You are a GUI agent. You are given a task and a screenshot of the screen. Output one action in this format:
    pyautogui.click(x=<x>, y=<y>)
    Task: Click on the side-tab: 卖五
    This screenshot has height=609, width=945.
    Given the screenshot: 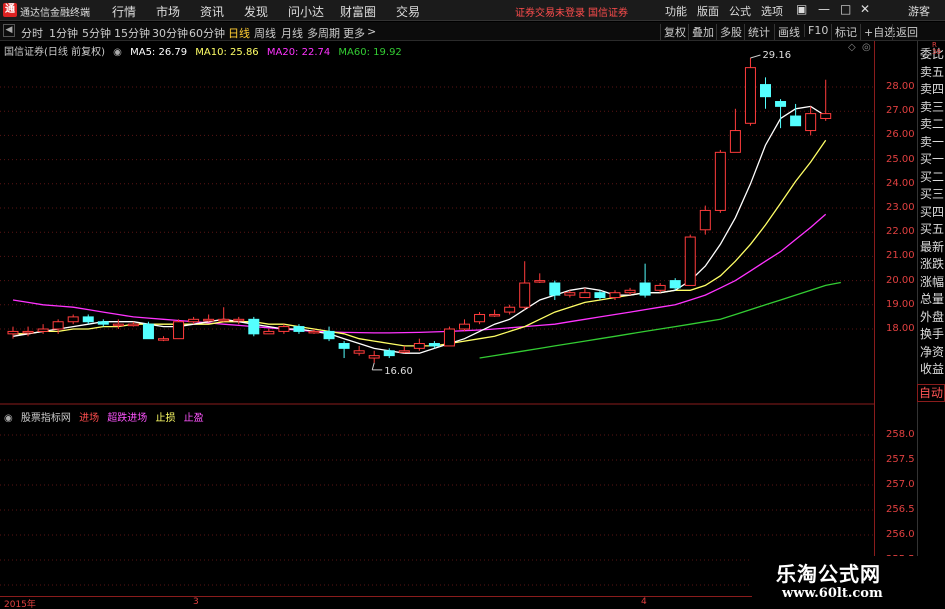 What is the action you would take?
    pyautogui.click(x=931, y=71)
    